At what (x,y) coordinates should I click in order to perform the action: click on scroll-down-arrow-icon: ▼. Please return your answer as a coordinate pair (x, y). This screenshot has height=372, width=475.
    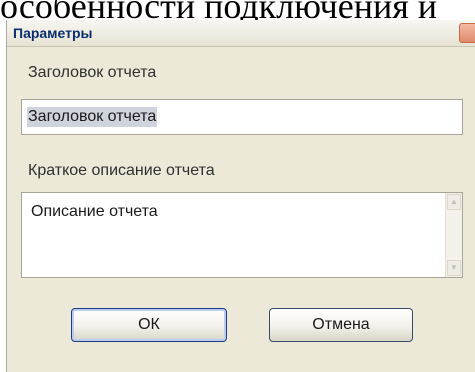
    Looking at the image, I should click on (454, 268).